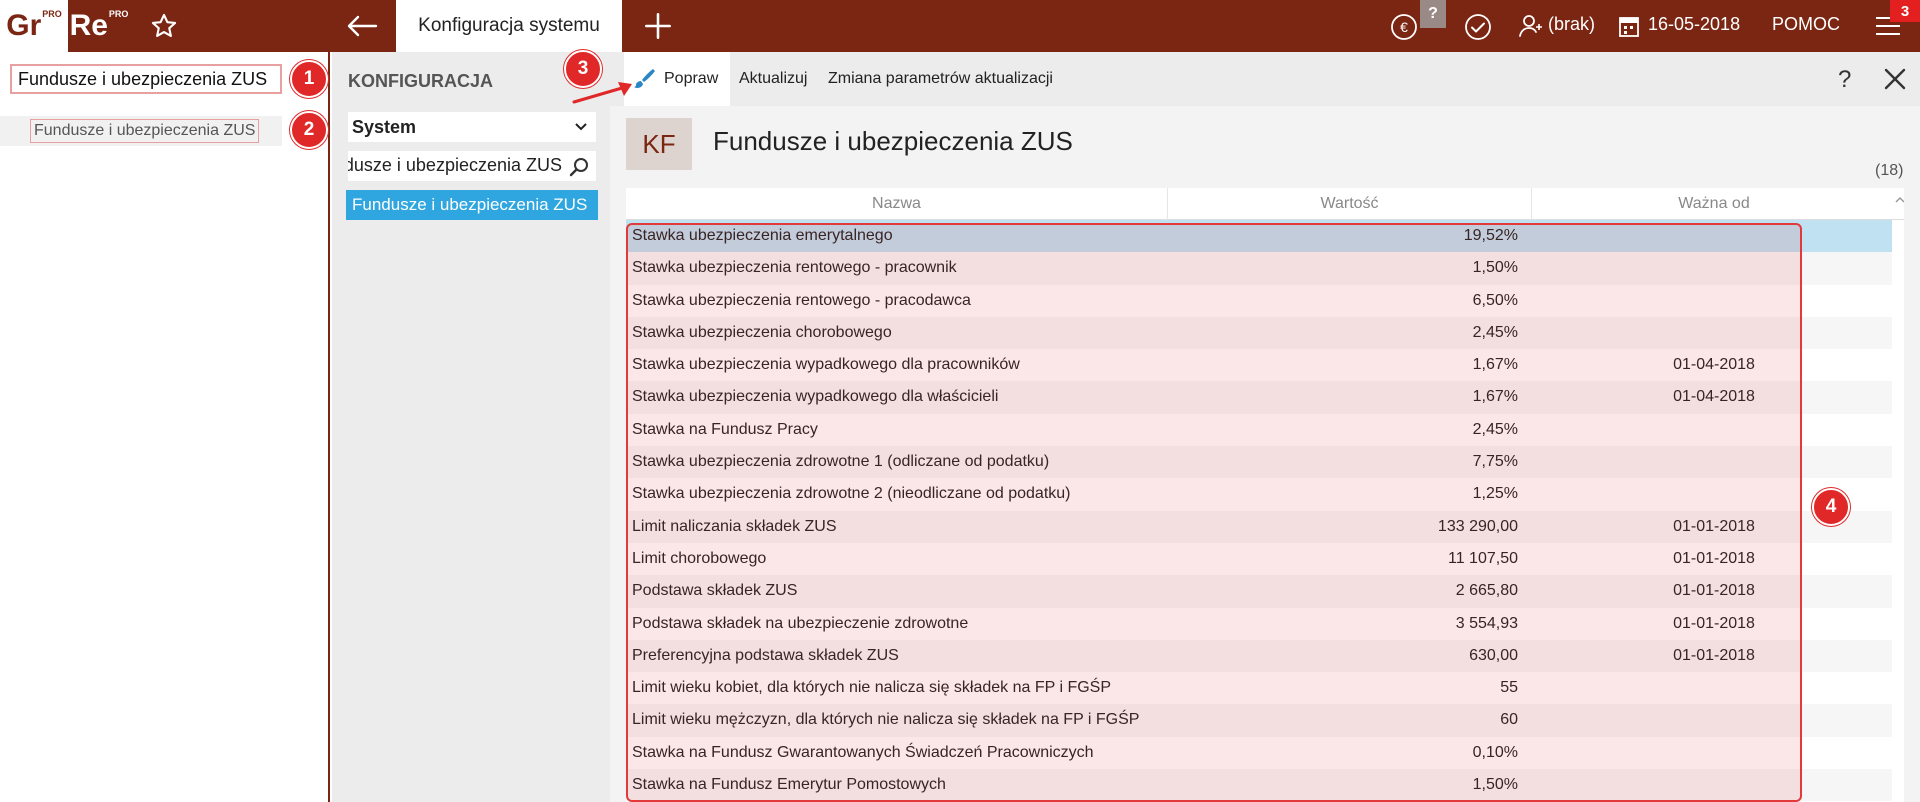 This screenshot has width=1920, height=802. Describe the element at coordinates (24, 25) in the screenshot. I see `logo-gr-text: Gr` at that location.